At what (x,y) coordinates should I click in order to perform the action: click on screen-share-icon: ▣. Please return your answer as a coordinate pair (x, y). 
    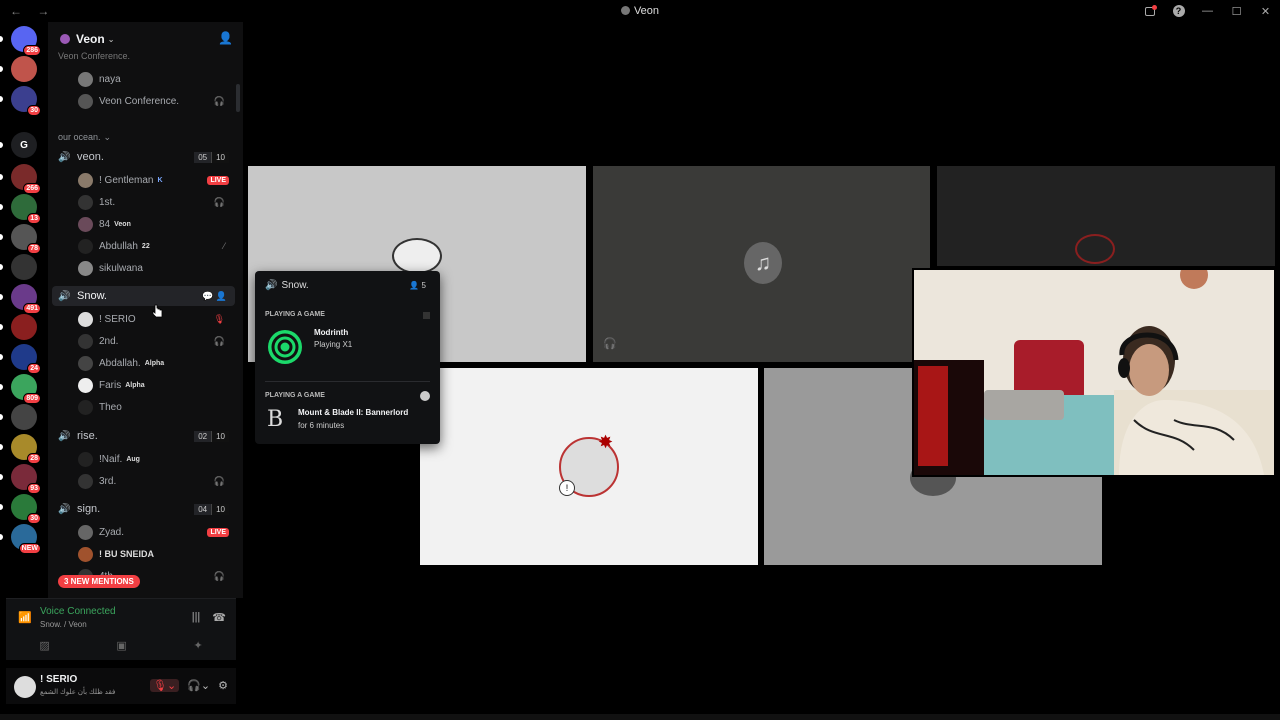
    Looking at the image, I should click on (121, 645).